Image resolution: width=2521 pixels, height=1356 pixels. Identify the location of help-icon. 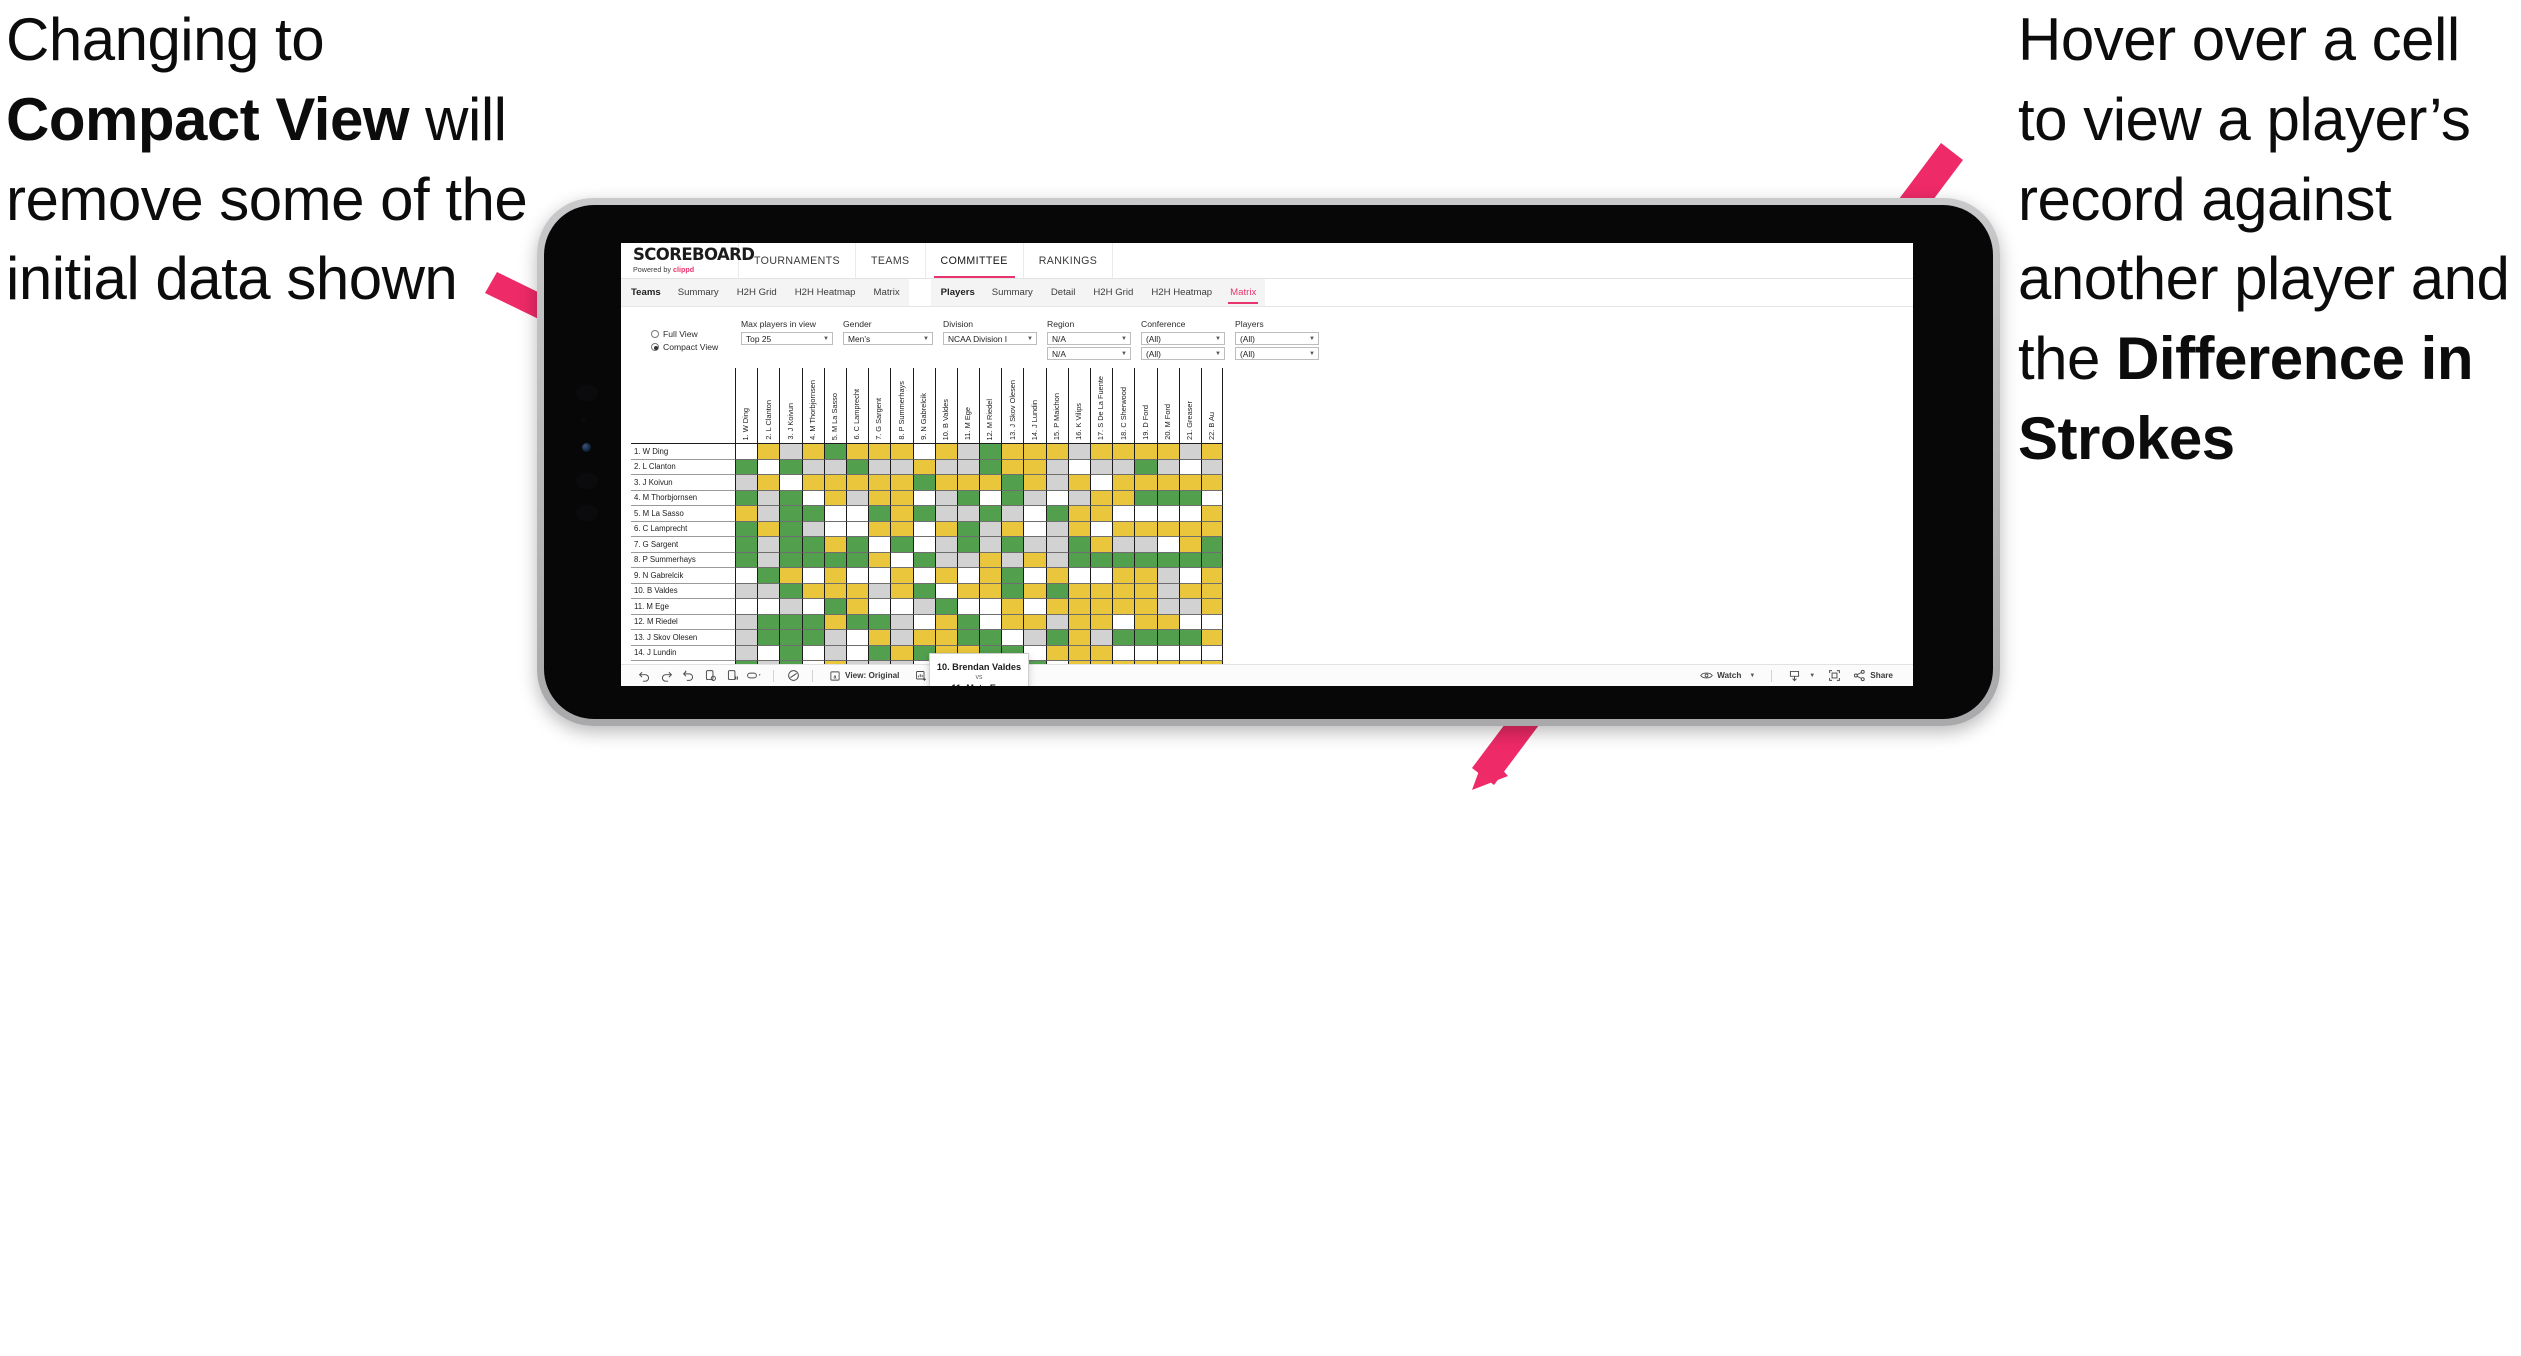
(793, 676).